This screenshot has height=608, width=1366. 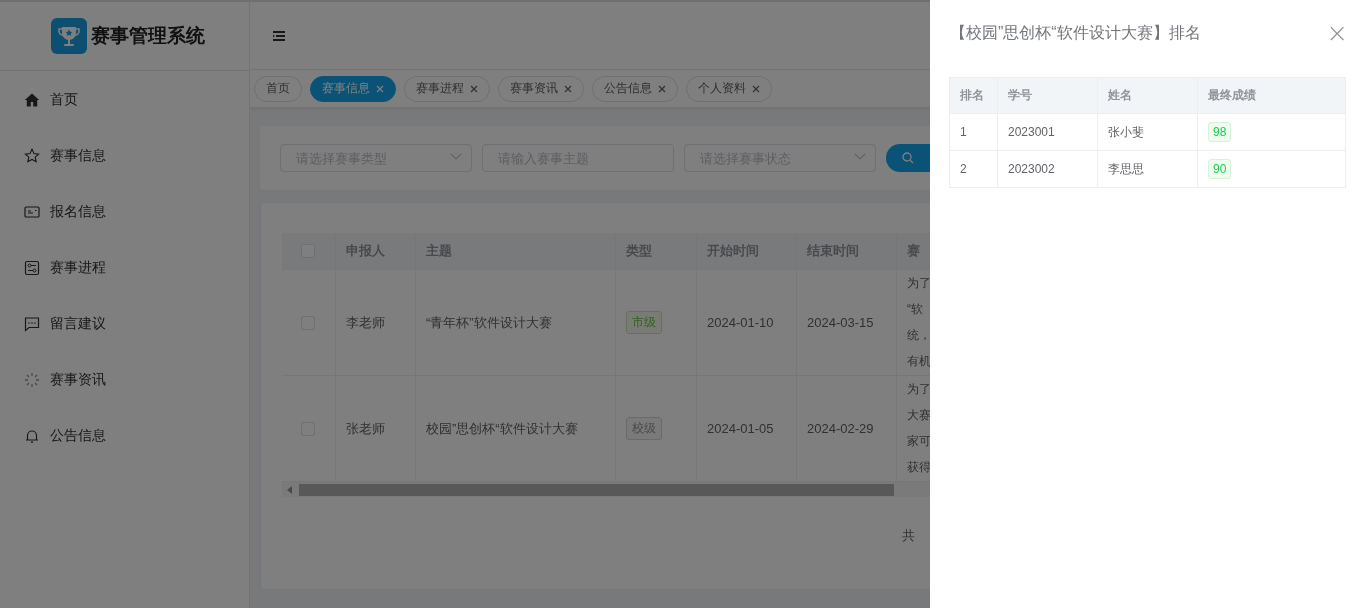 I want to click on close-button: ×, so click(x=1337, y=33).